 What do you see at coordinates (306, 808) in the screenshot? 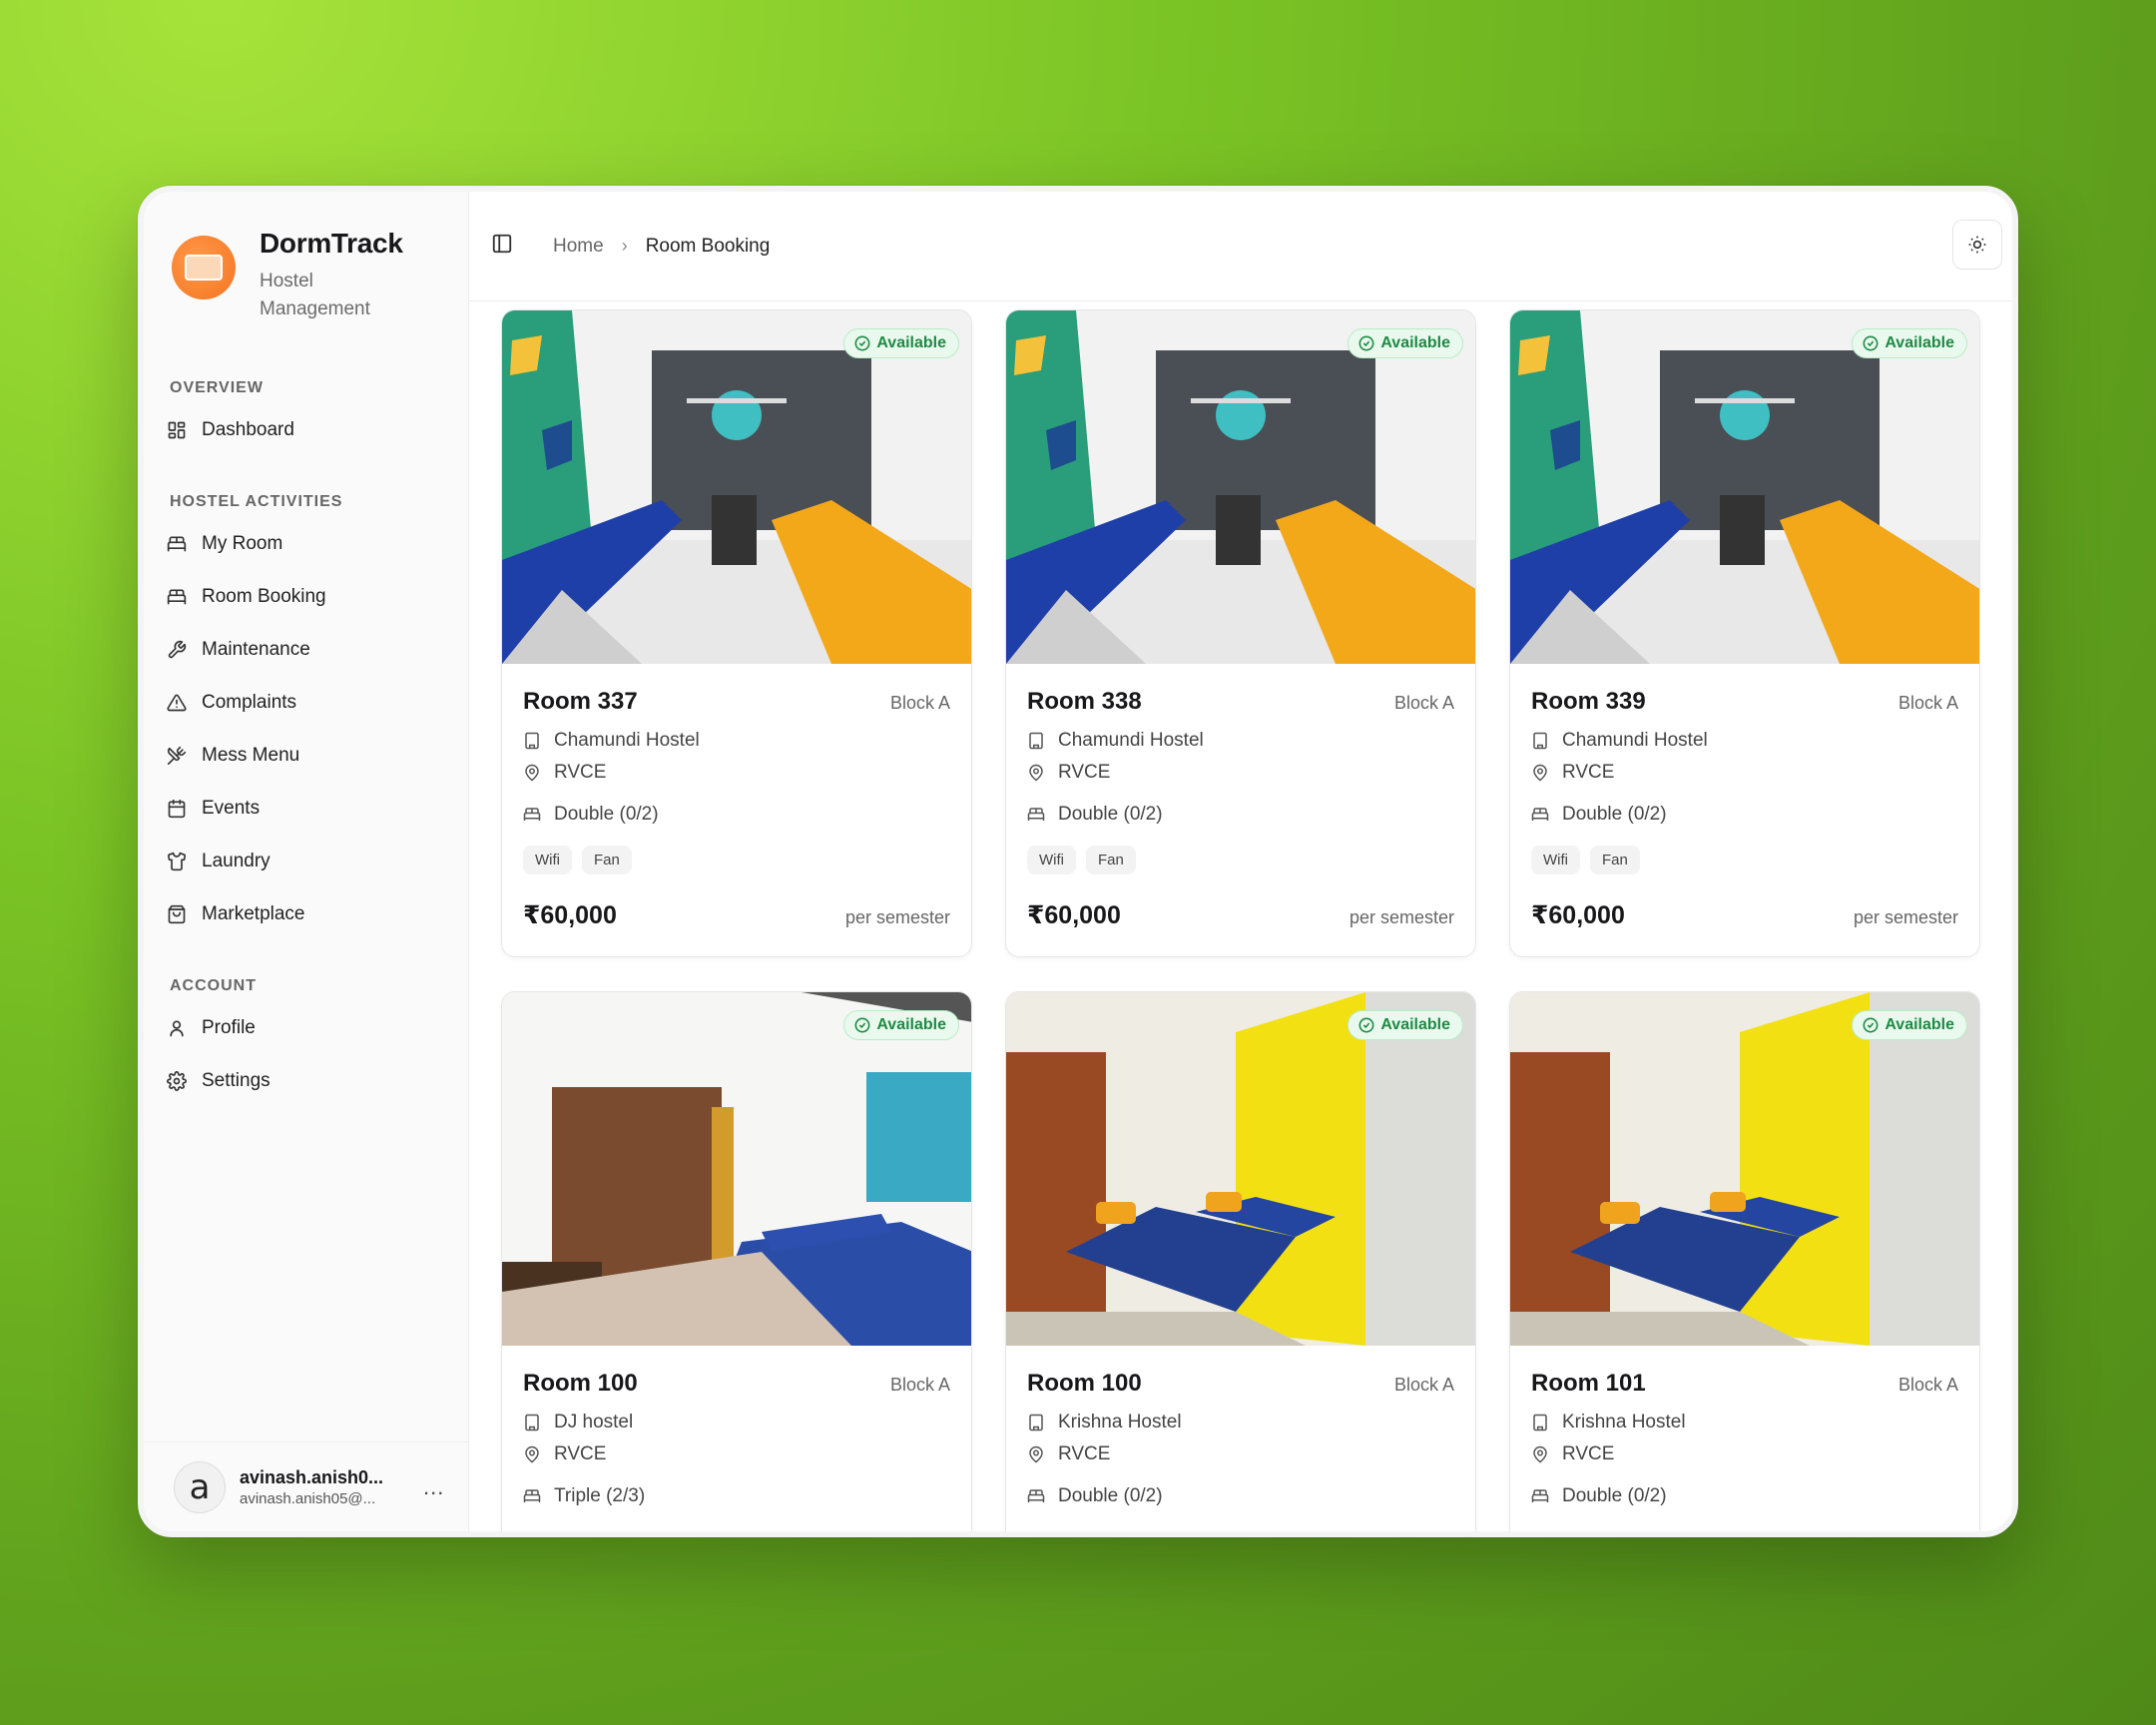
I see `sidebar-item-events: Events` at bounding box center [306, 808].